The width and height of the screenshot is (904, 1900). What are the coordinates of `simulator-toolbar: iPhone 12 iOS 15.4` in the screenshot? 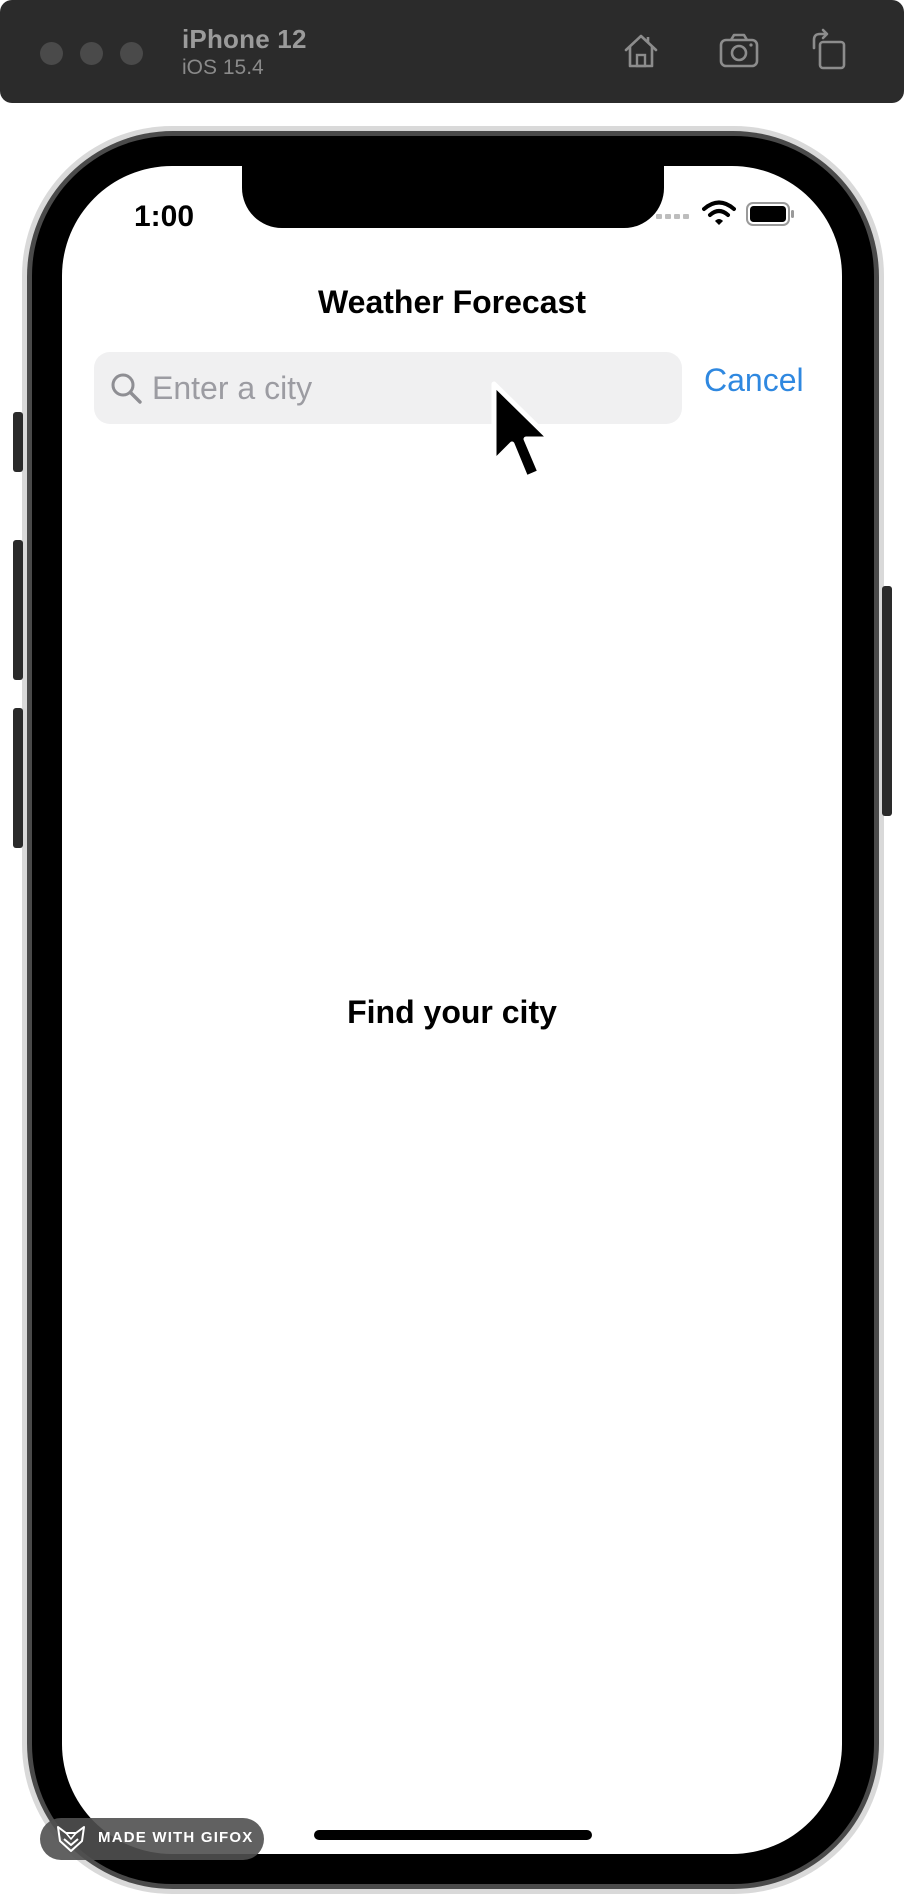 It's located at (452, 51).